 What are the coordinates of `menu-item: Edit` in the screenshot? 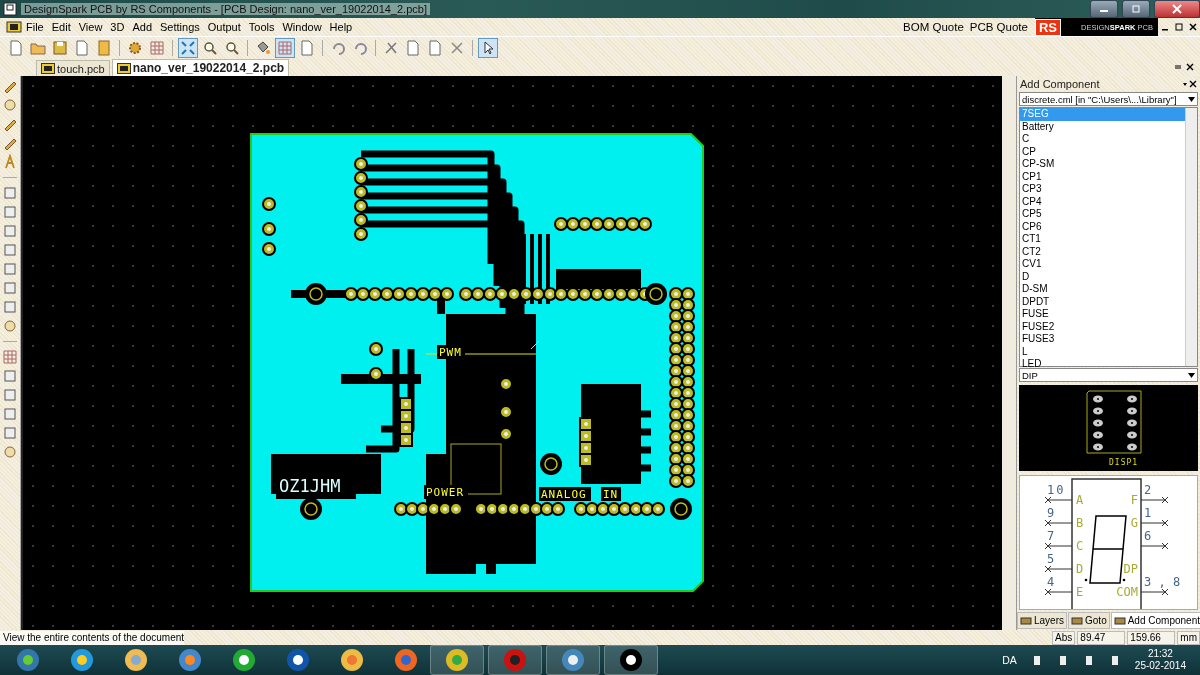 It's located at (61, 27).